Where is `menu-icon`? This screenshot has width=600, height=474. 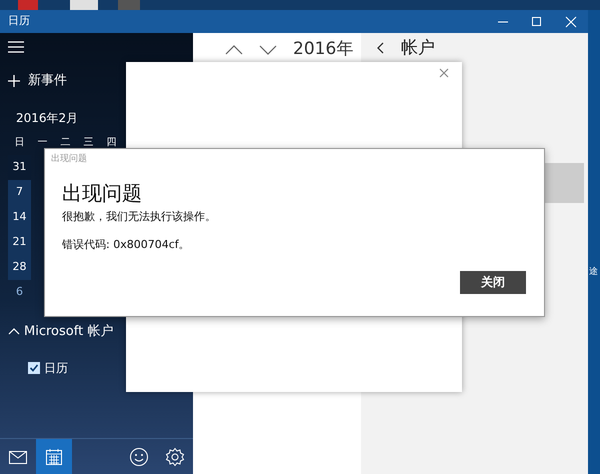
menu-icon is located at coordinates (16, 47).